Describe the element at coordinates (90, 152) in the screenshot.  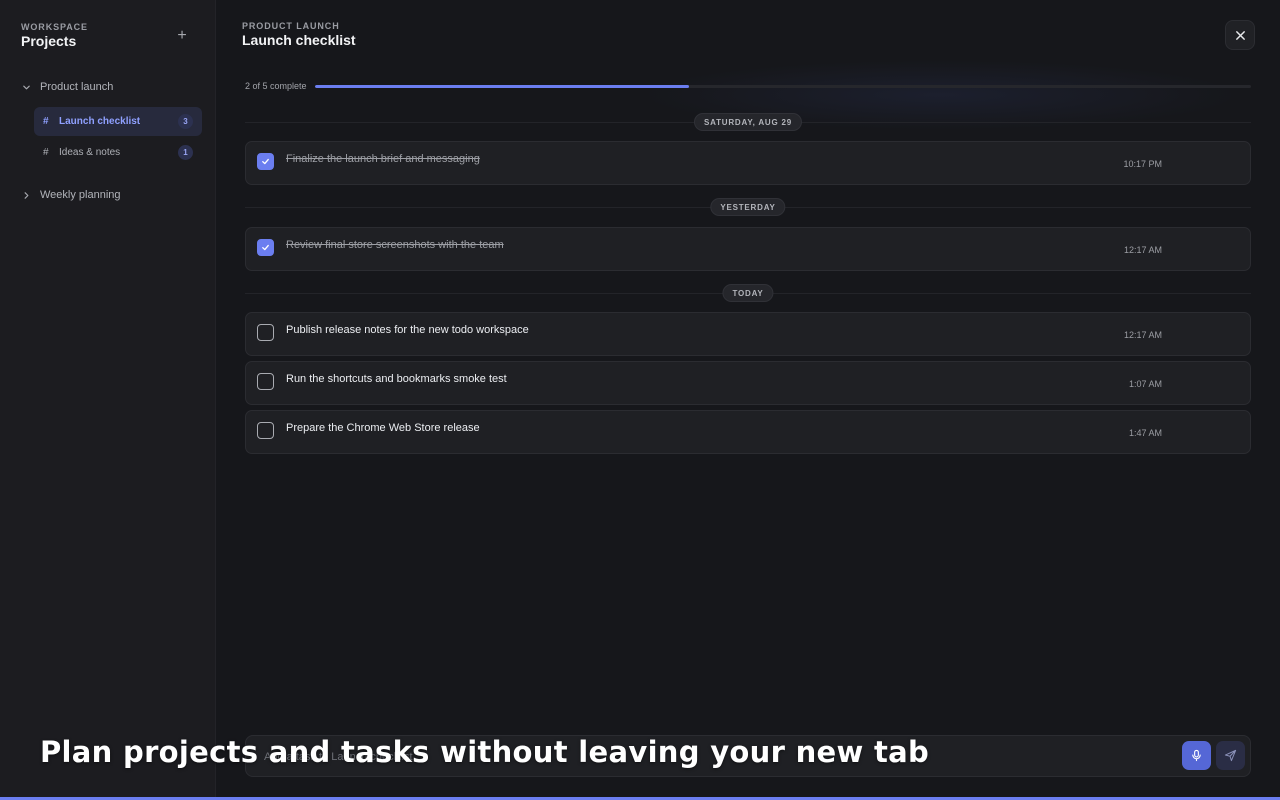
I see `sidebar-item-label: Ideas & notes` at that location.